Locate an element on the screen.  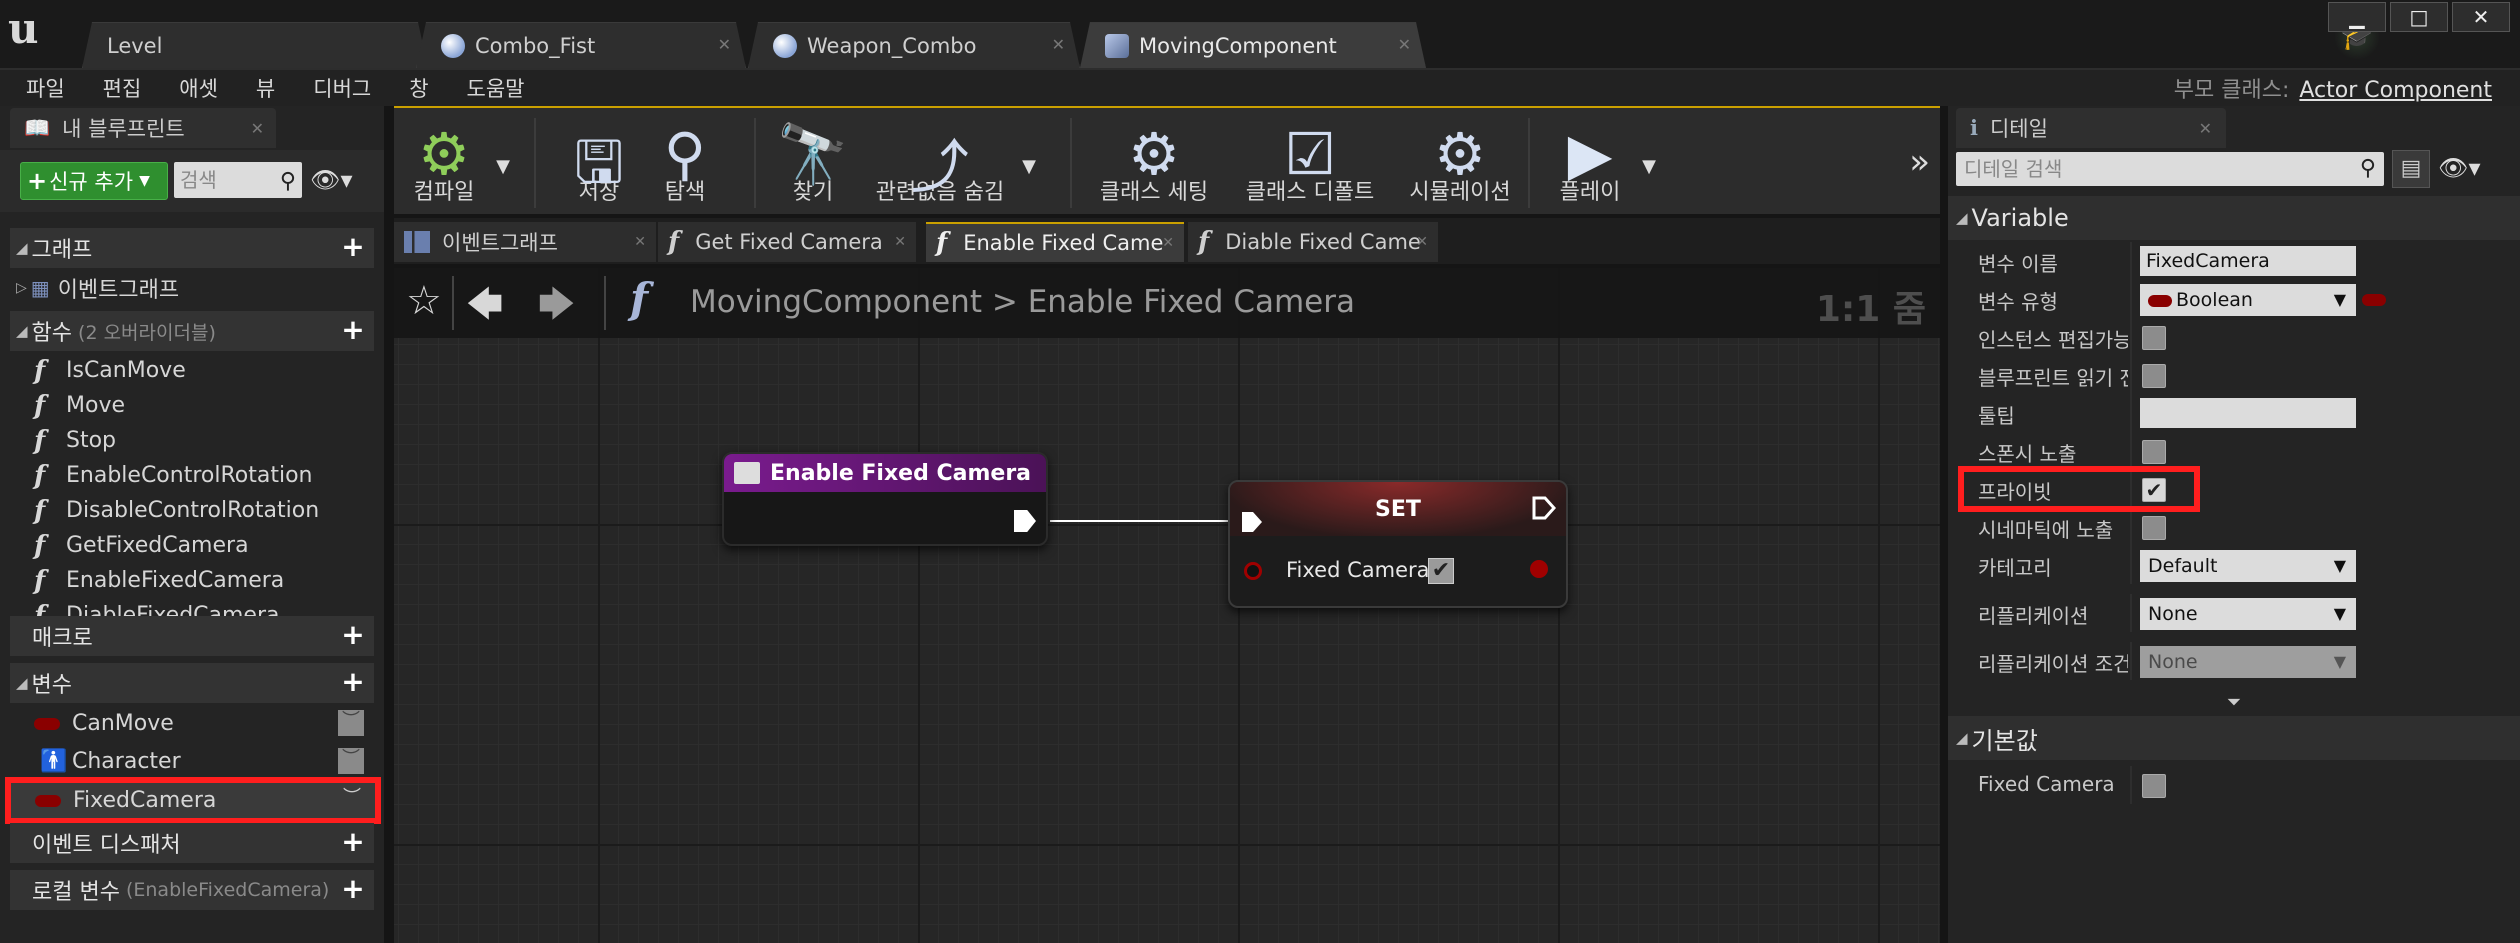
details-tab: ℹ 디테일 ✕ is located at coordinates (2091, 128).